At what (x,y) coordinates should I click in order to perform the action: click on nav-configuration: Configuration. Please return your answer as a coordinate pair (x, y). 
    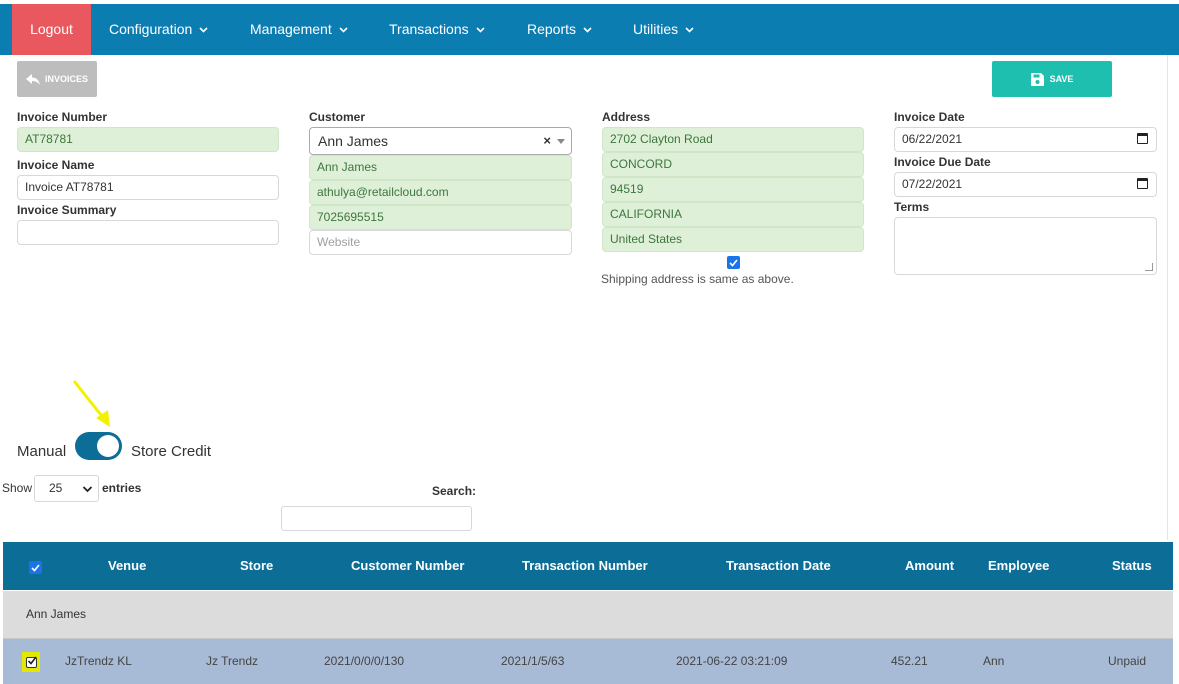
    Looking at the image, I should click on (158, 29).